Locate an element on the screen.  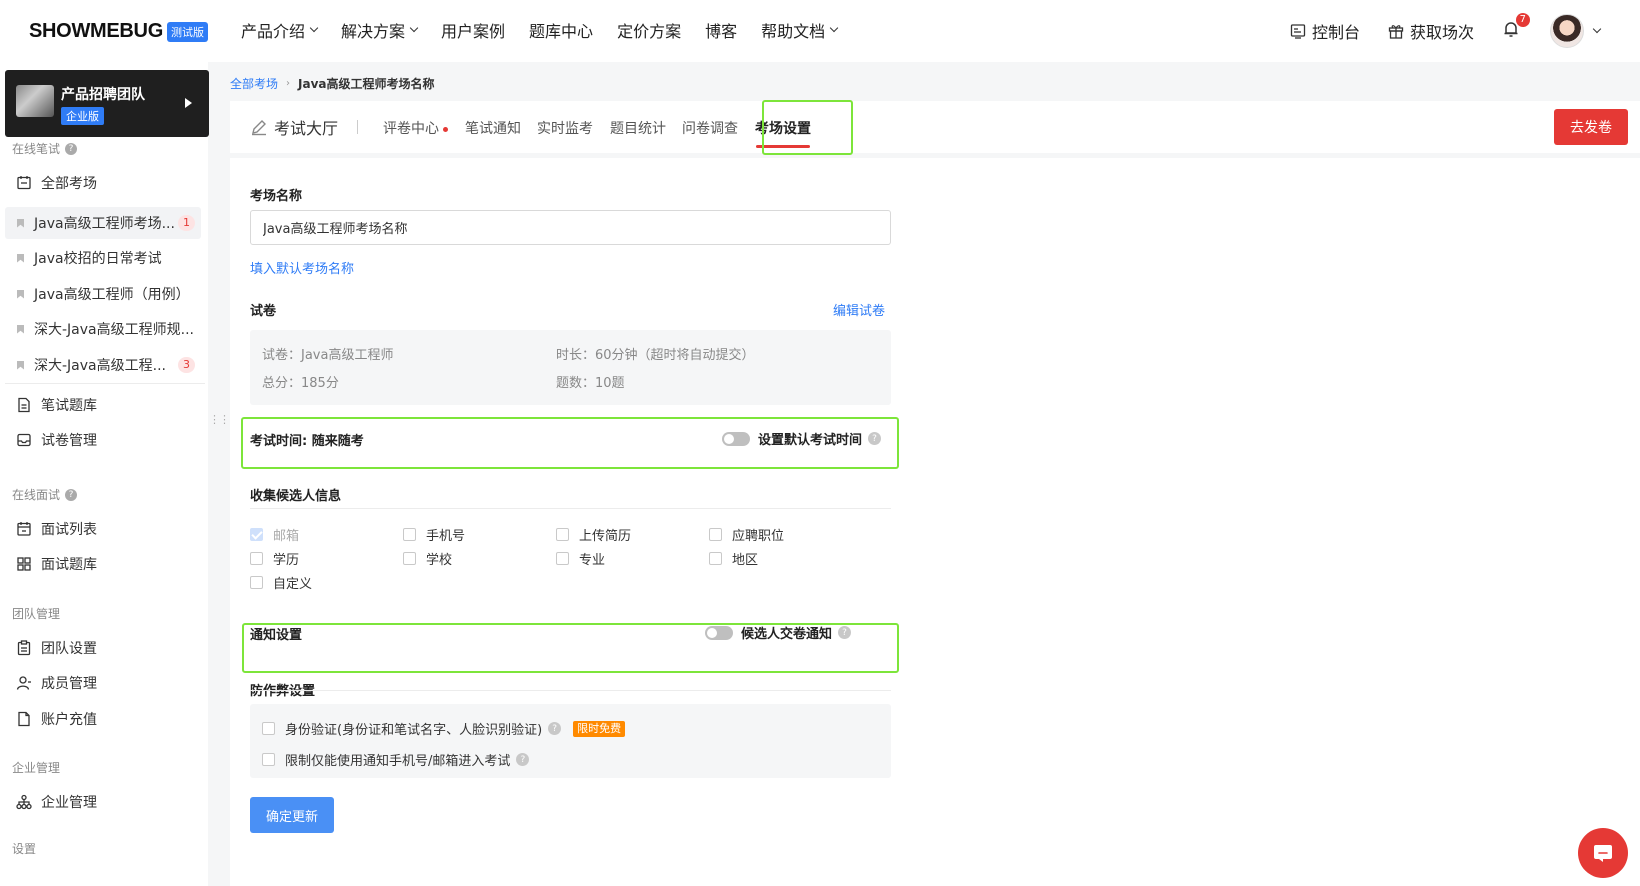
console-icon is located at coordinates (1298, 31).